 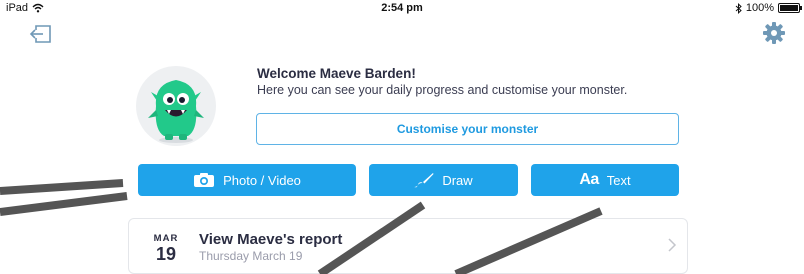 What do you see at coordinates (166, 238) in the screenshot?
I see `report-date-month: MAR` at bounding box center [166, 238].